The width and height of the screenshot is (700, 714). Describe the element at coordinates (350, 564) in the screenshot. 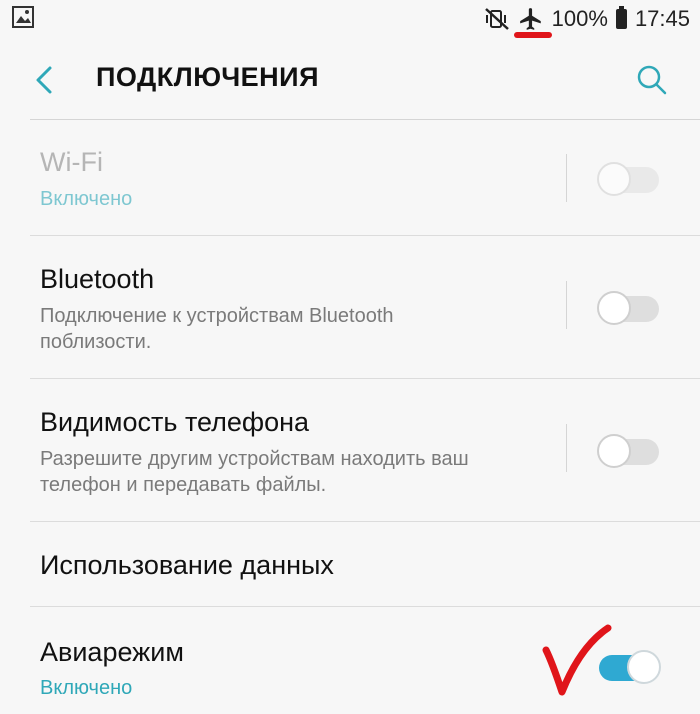

I see `setting-row-data-usage: Использование данных` at that location.